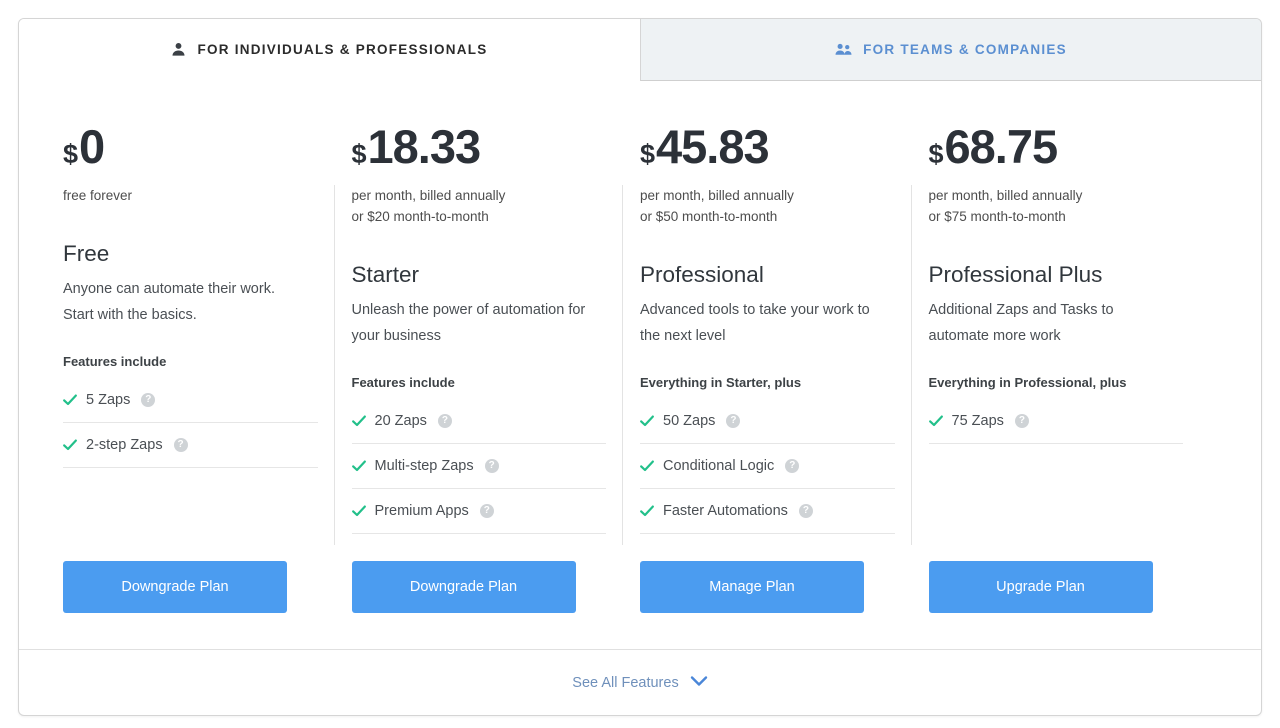 This screenshot has height=728, width=1280. Describe the element at coordinates (699, 683) in the screenshot. I see `chevron-down-icon` at that location.